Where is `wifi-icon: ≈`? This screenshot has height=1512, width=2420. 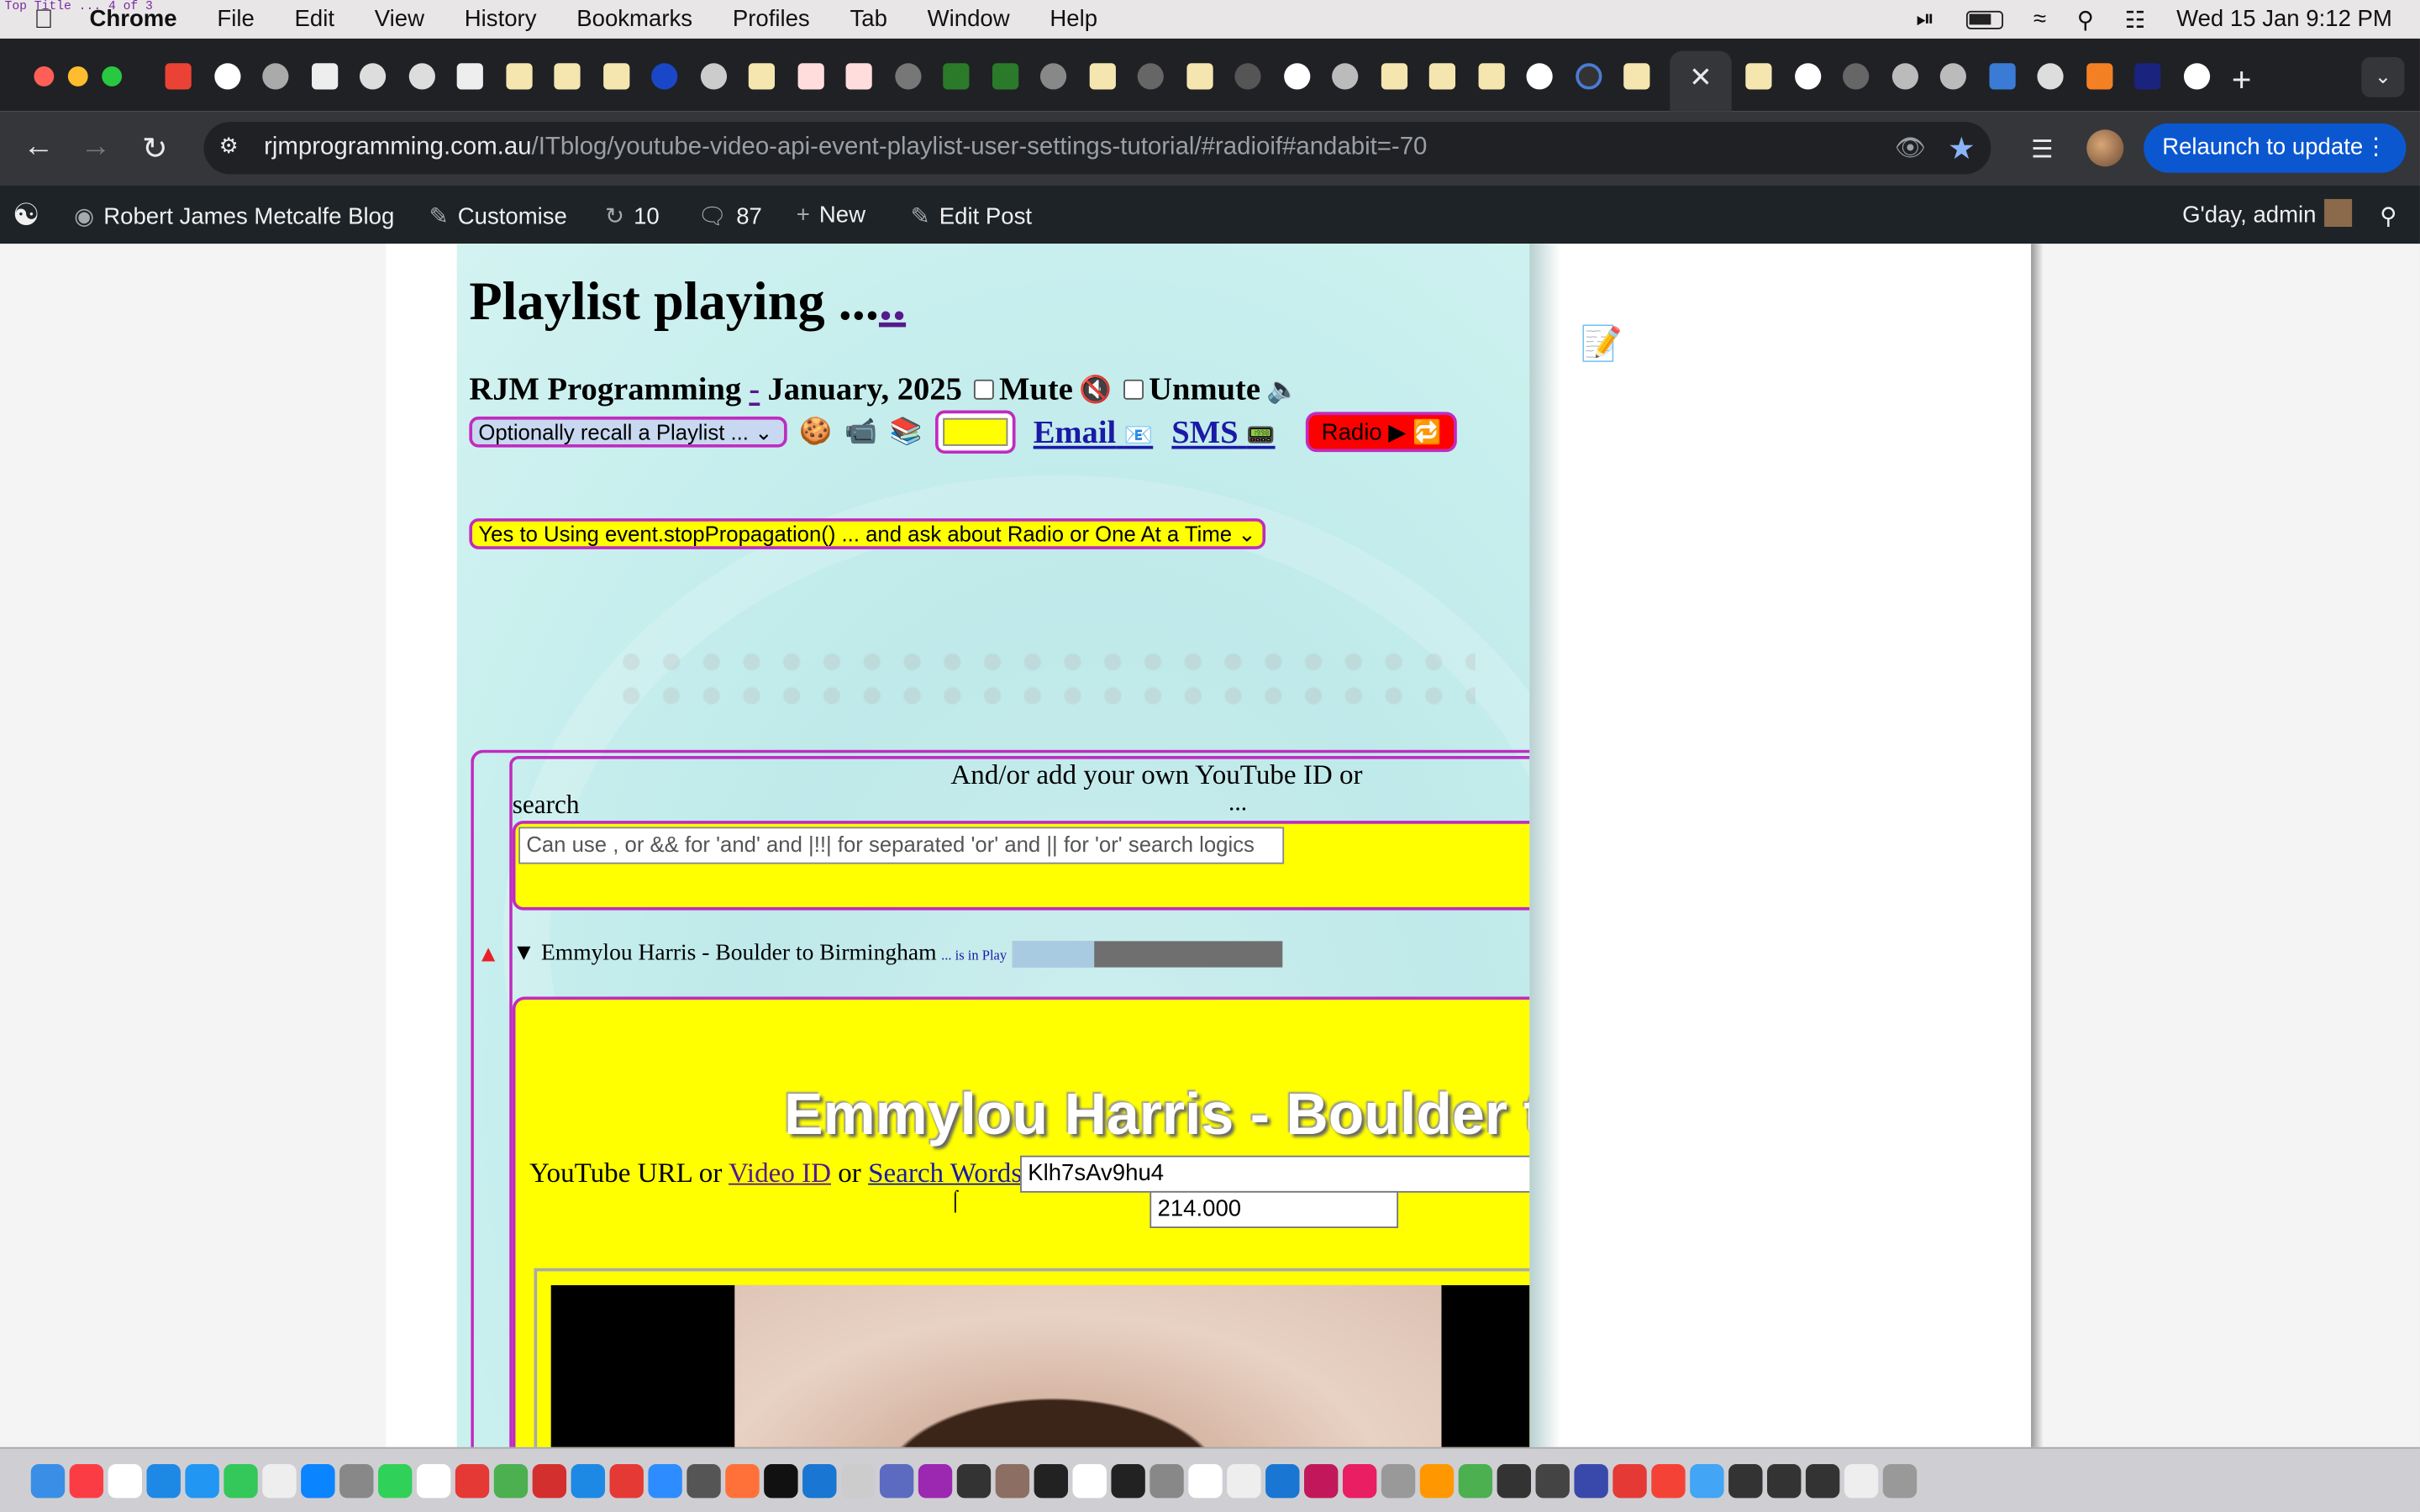 wifi-icon: ≈ is located at coordinates (2040, 19).